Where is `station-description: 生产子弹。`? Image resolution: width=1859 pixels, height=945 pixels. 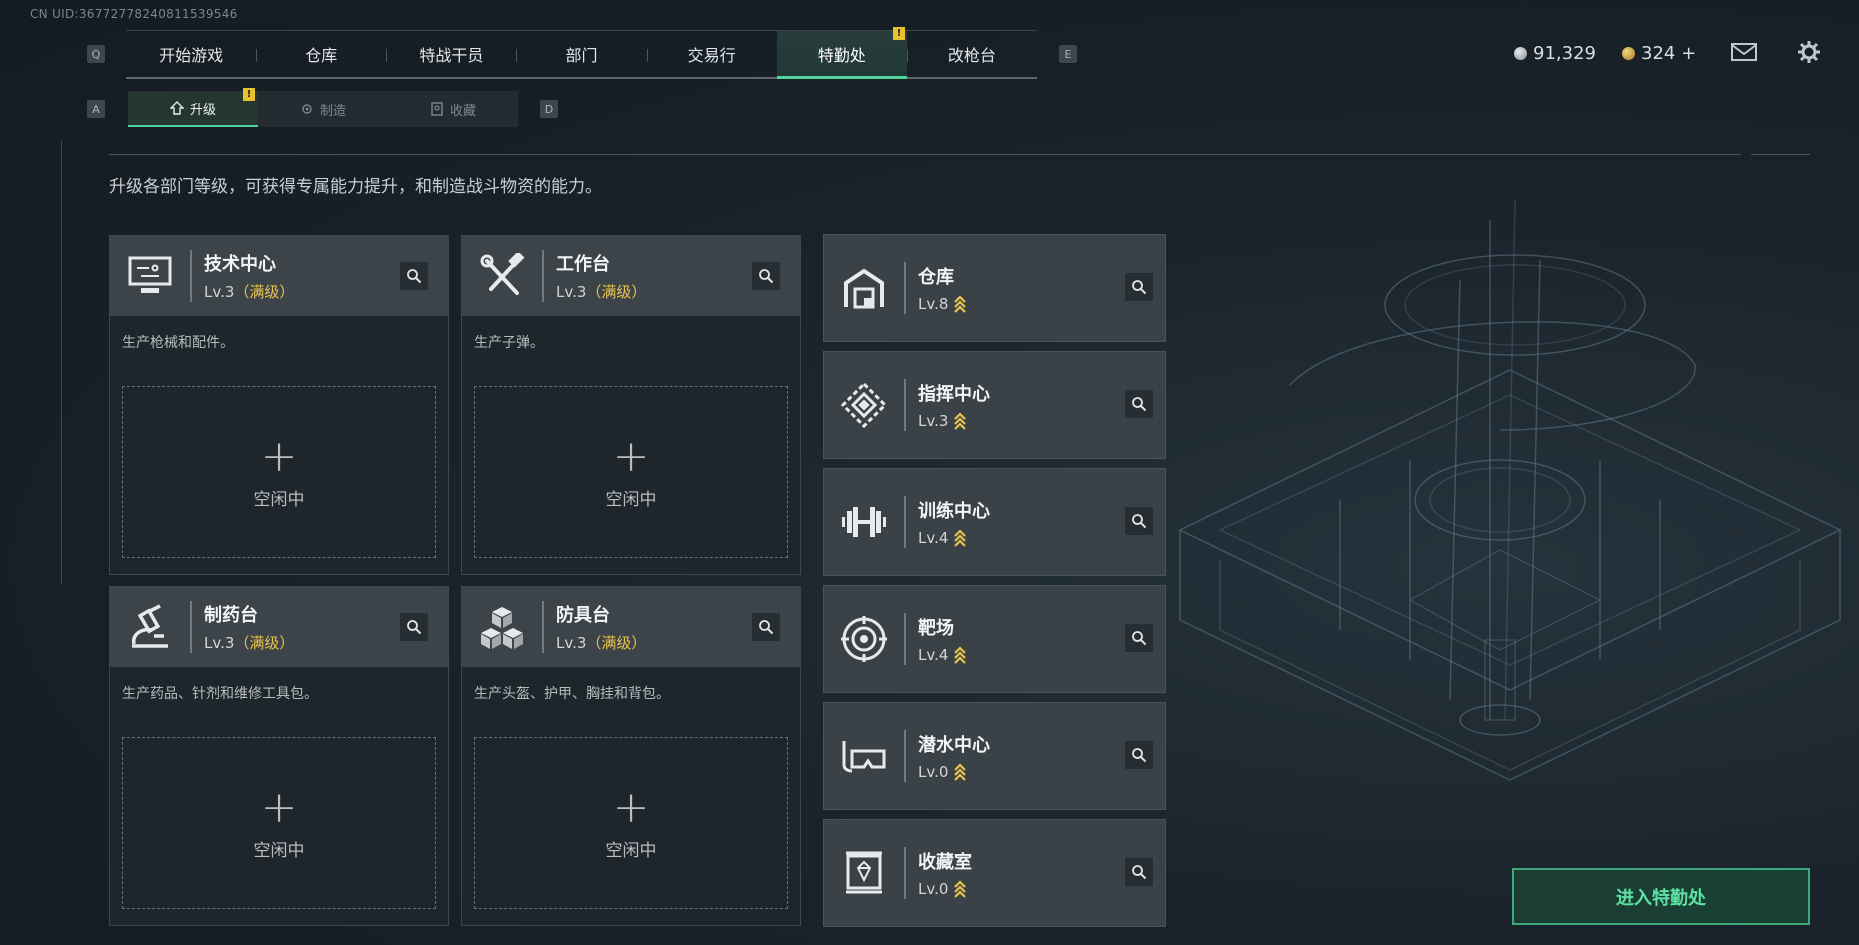 station-description: 生产子弹。 is located at coordinates (509, 343).